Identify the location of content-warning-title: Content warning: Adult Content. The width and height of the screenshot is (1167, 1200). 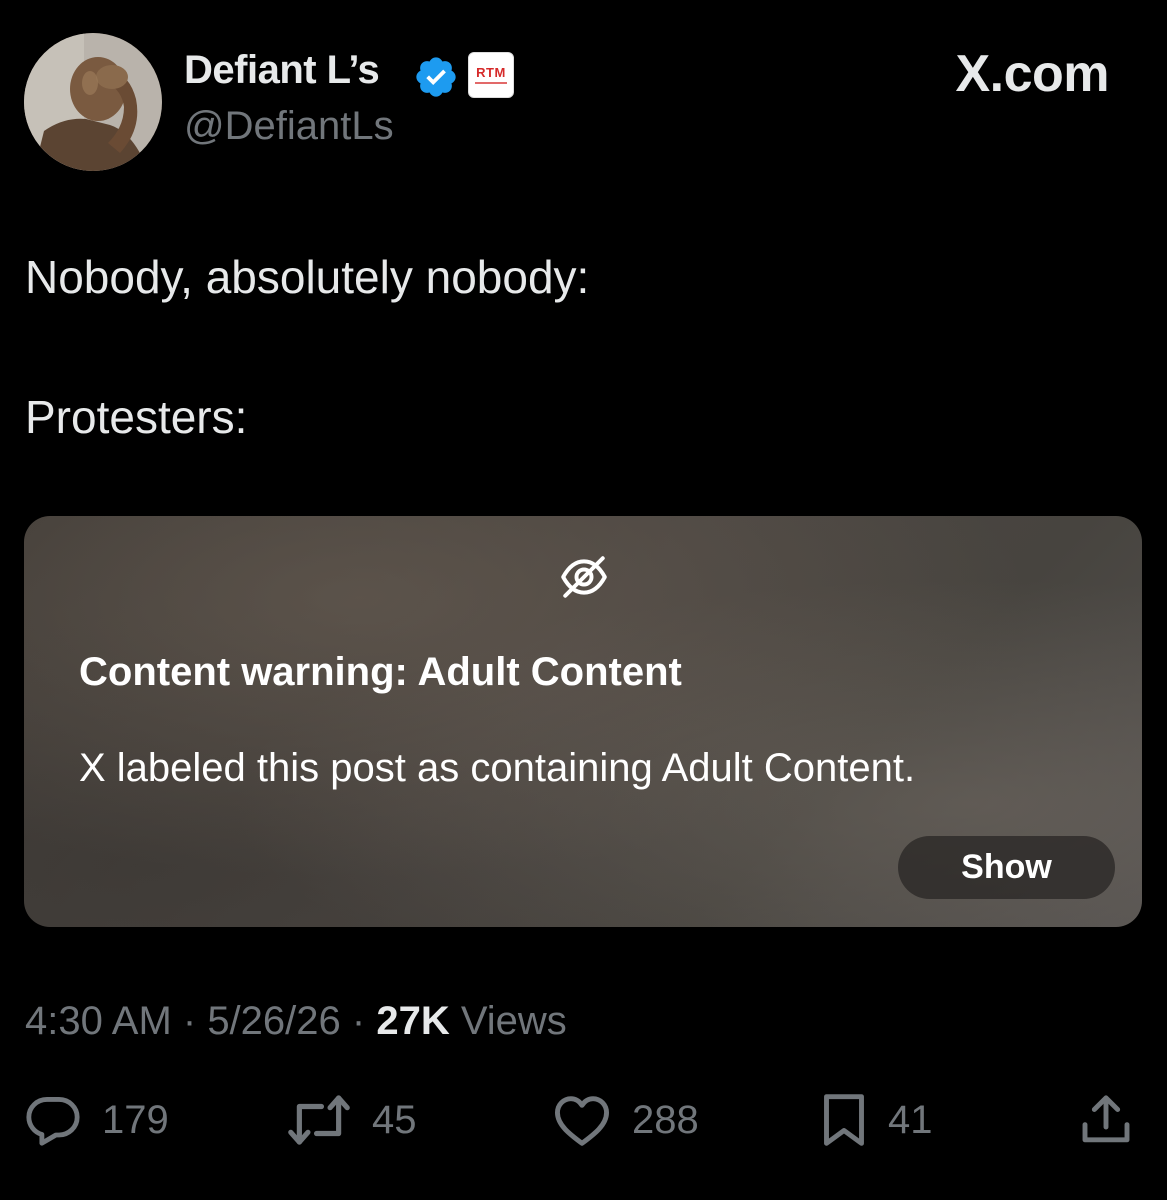
(380, 672).